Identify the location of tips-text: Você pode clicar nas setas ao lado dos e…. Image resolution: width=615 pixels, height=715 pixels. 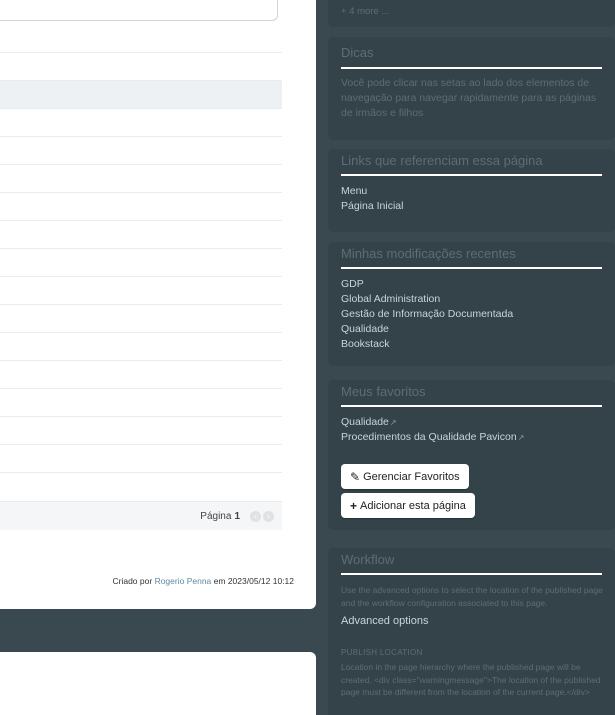
(469, 98).